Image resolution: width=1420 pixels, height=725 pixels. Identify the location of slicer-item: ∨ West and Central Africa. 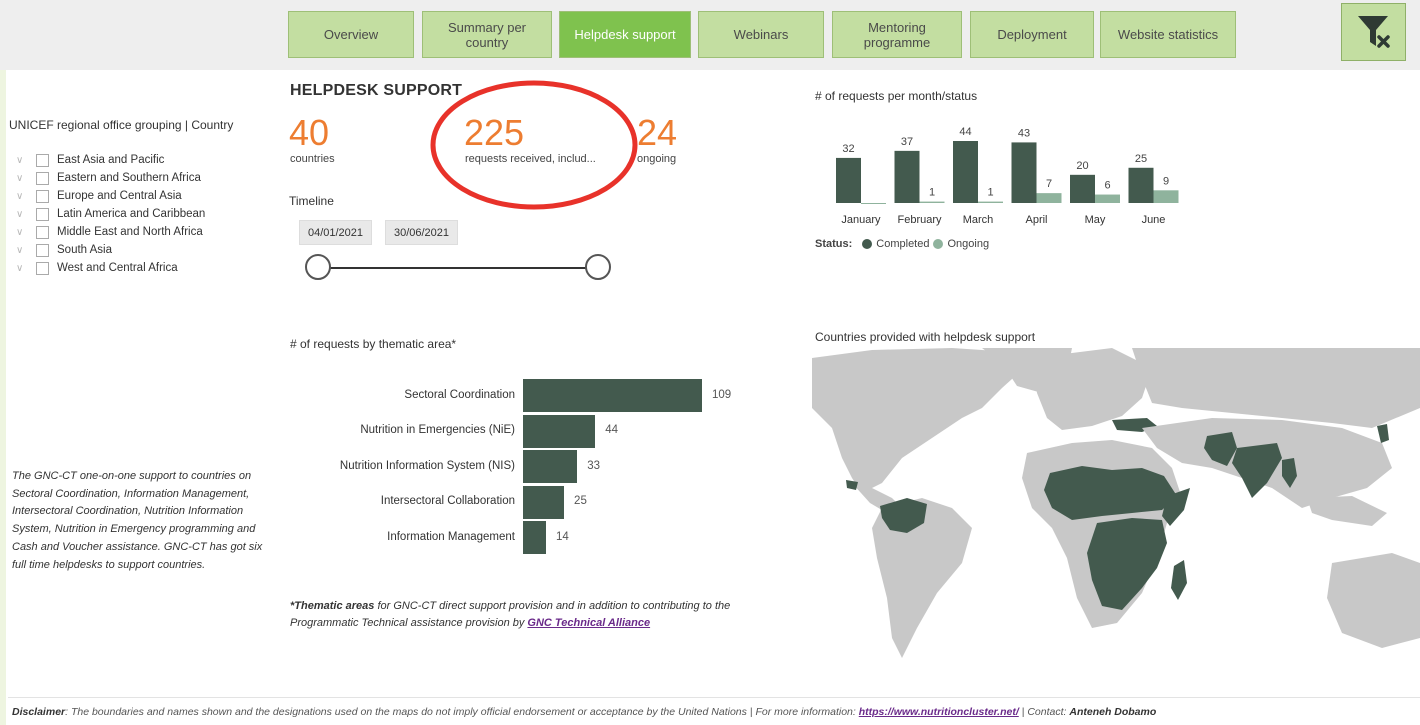
(97, 268).